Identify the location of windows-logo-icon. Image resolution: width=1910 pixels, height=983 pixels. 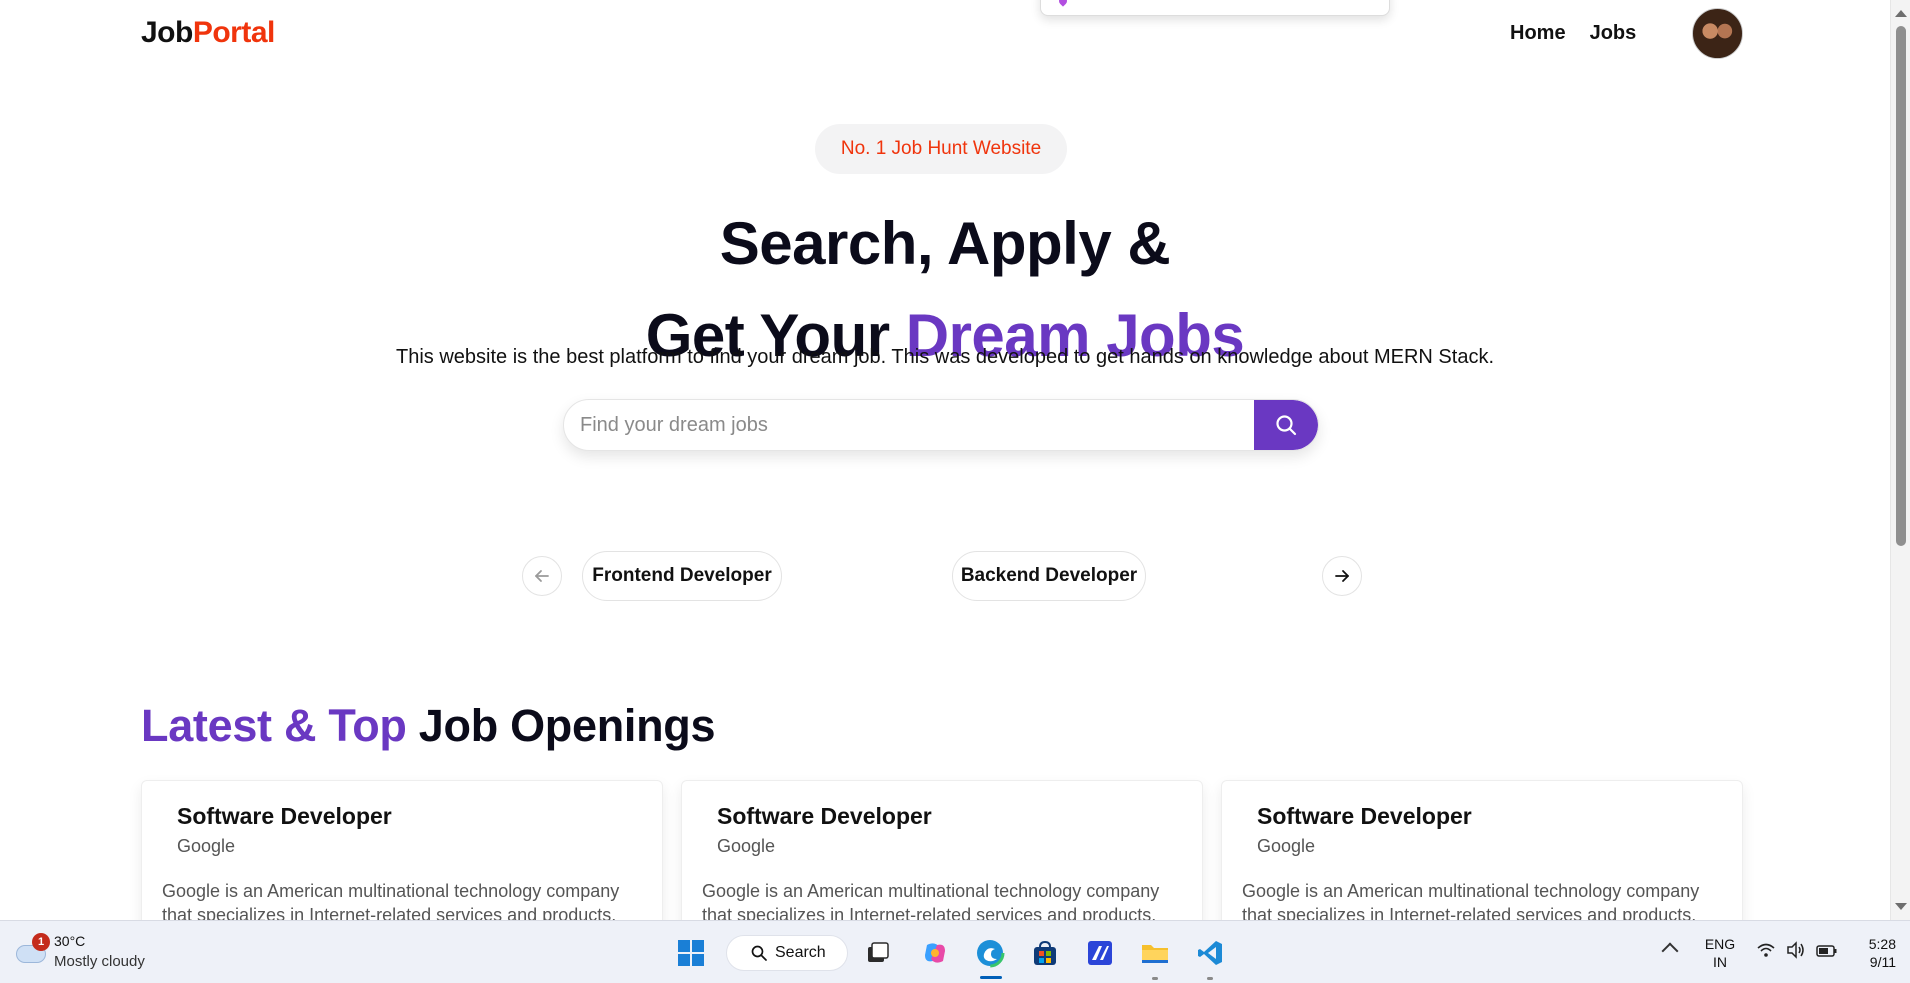
(691, 953).